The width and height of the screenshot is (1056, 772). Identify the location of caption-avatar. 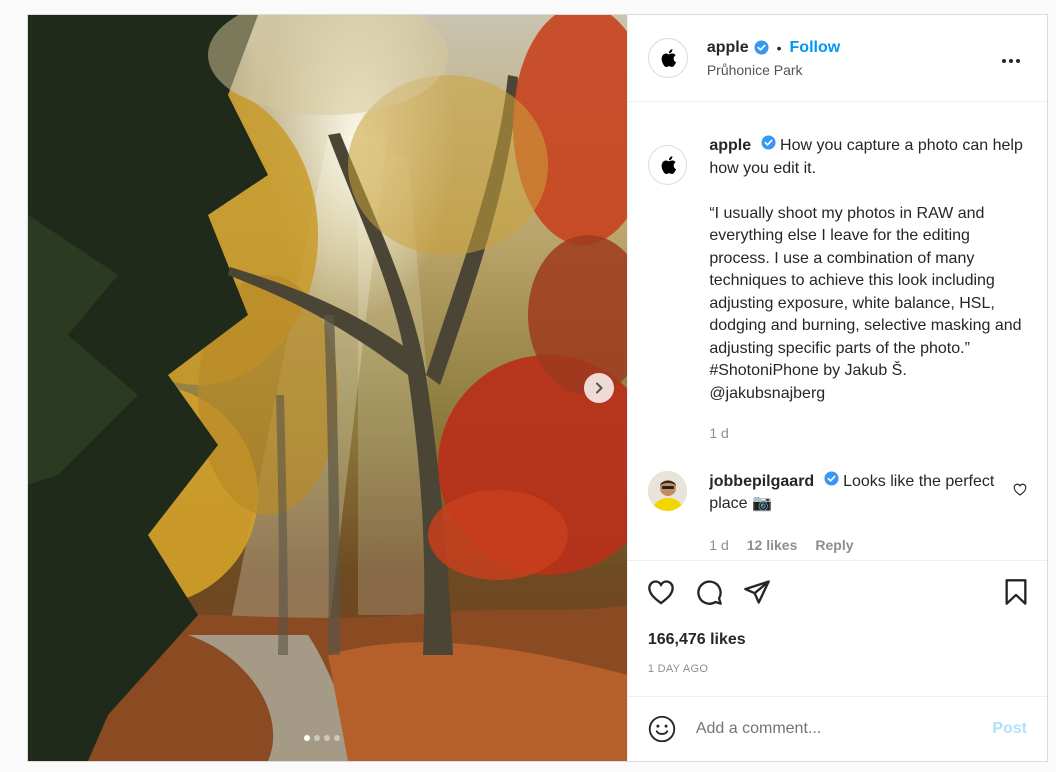
(667, 165).